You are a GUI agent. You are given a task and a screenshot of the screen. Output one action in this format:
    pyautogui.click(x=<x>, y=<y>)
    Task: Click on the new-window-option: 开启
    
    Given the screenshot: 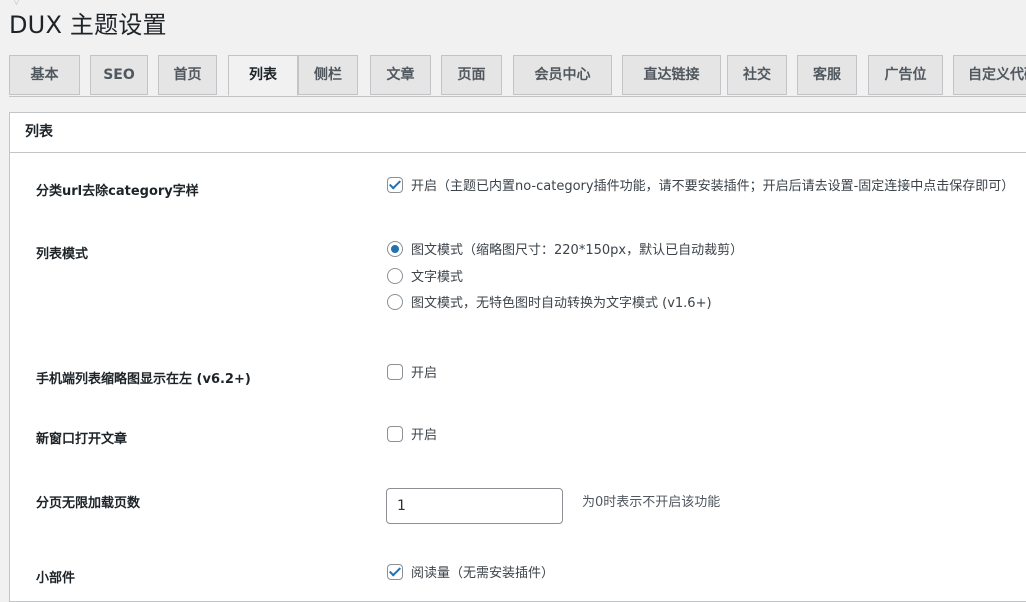 What is the action you would take?
    pyautogui.click(x=412, y=435)
    